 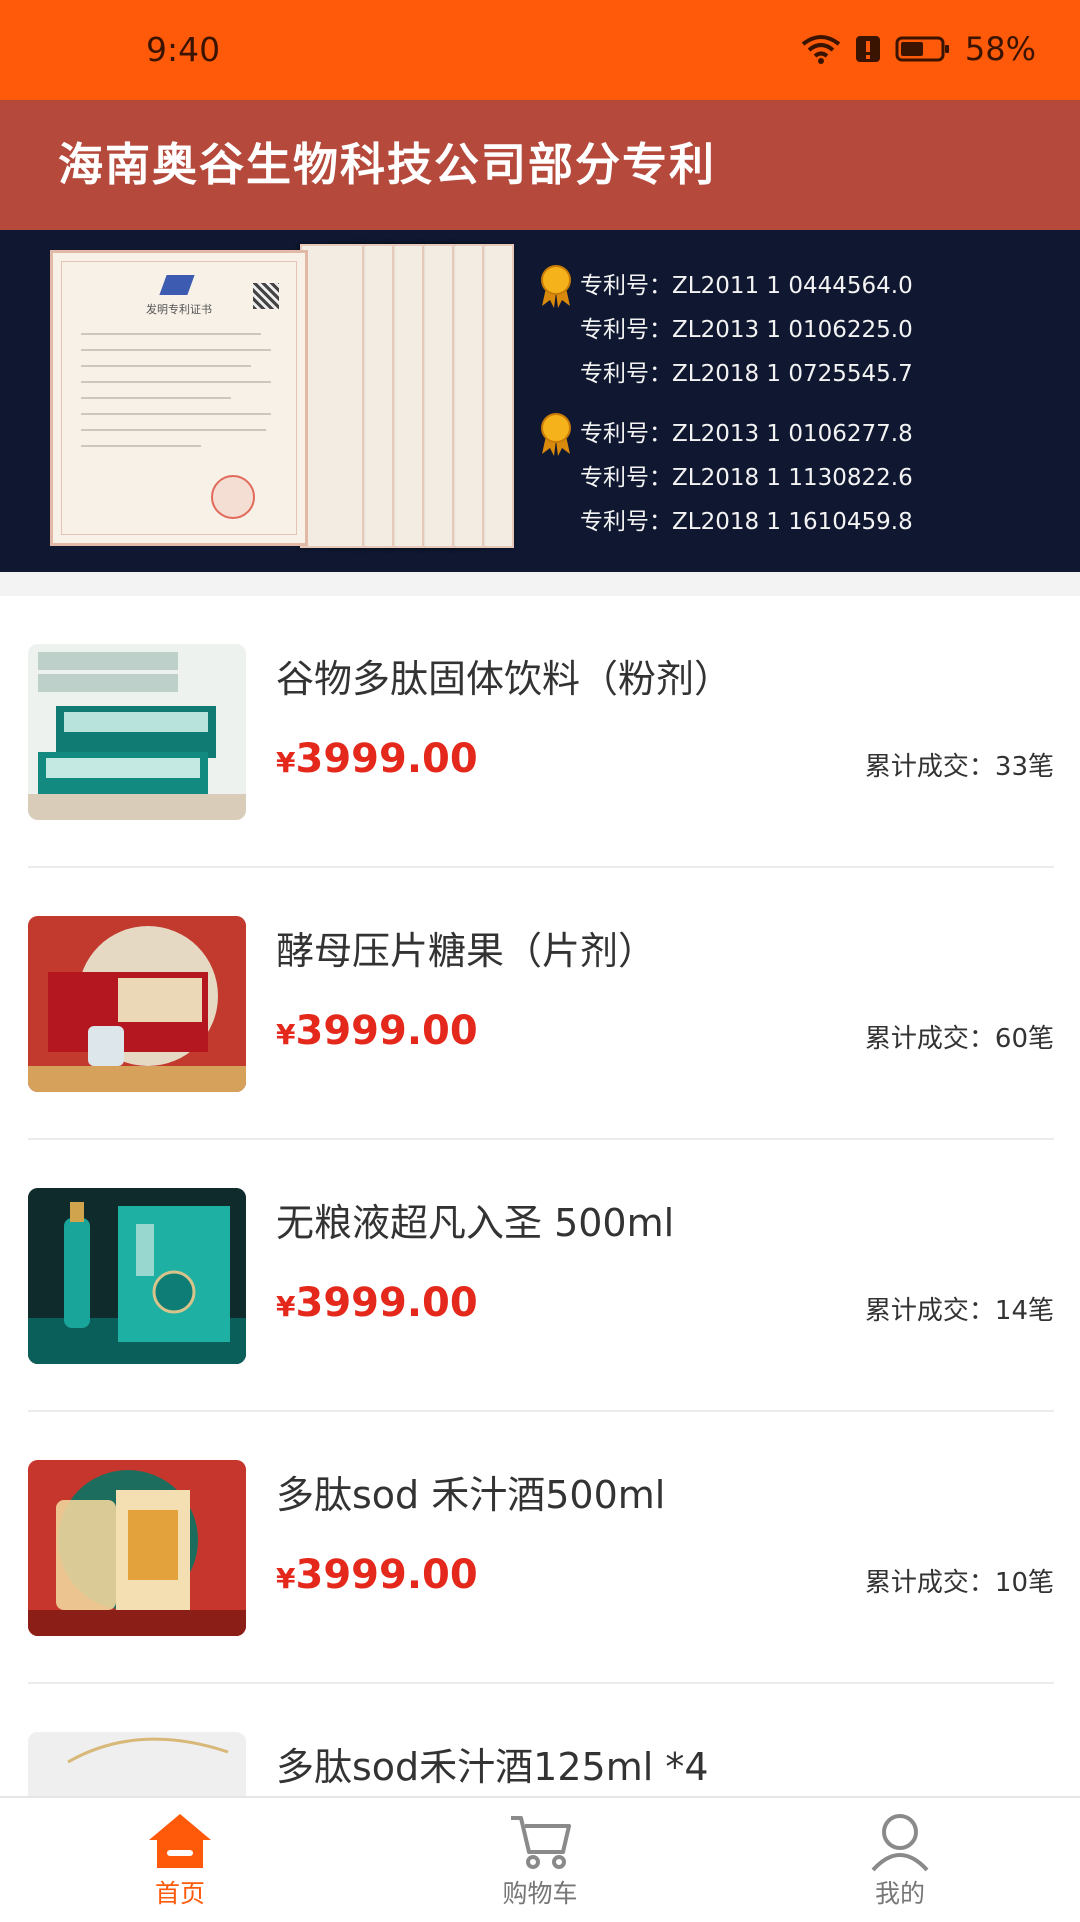 What do you see at coordinates (492, 1767) in the screenshot?
I see `product-name: 多肽sod禾汁酒125ml *4` at bounding box center [492, 1767].